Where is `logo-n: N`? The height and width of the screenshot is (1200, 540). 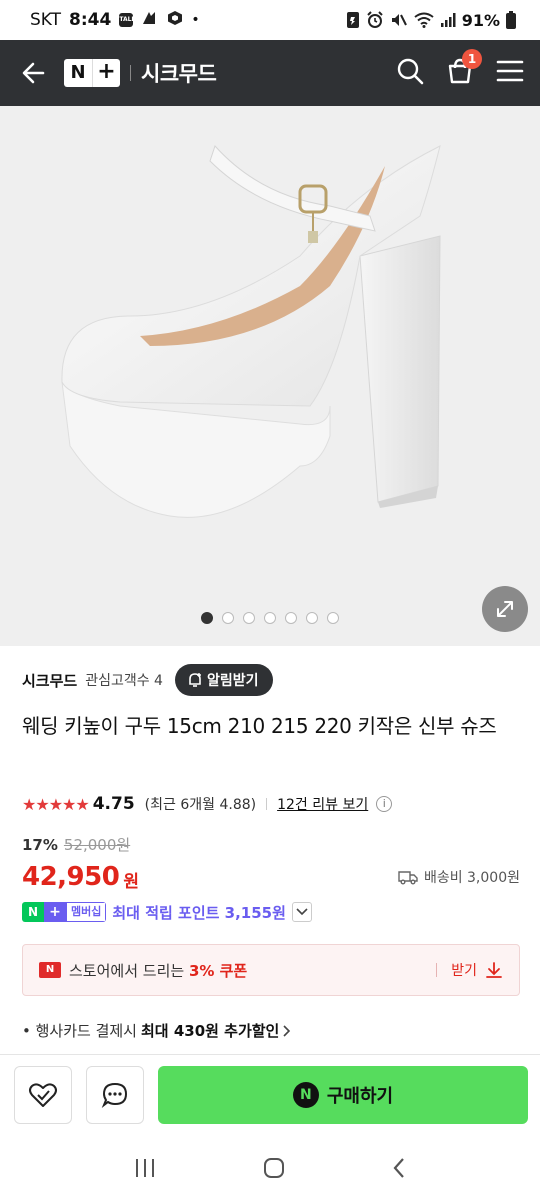 logo-n: N is located at coordinates (78, 73).